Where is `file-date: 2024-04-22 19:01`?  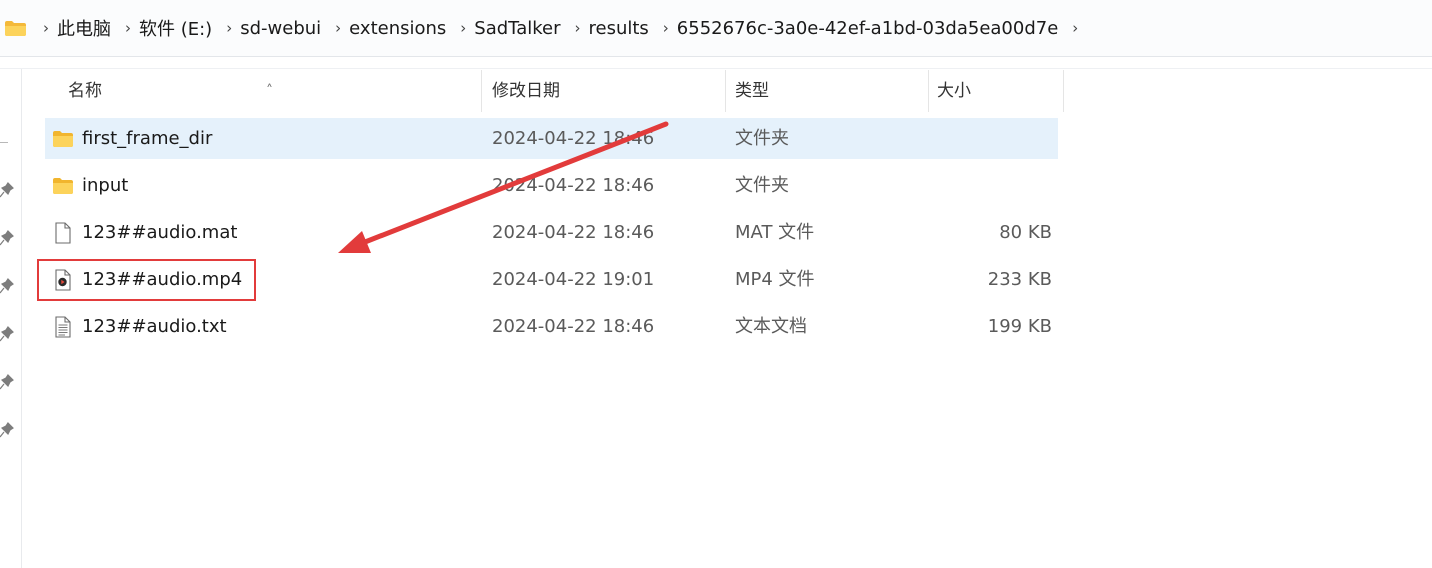 file-date: 2024-04-22 19:01 is located at coordinates (573, 279).